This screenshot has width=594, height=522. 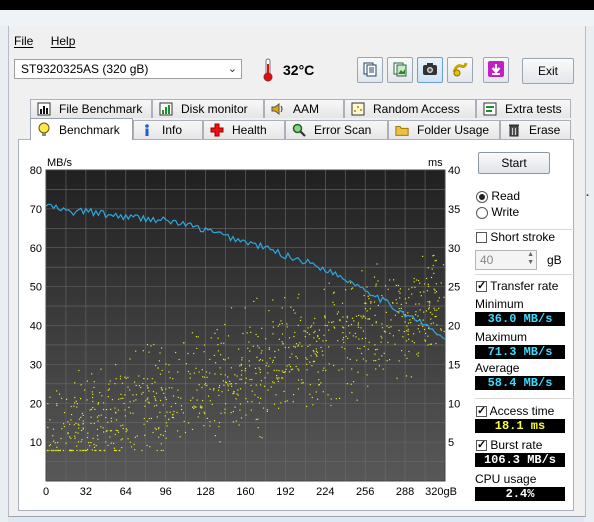 I want to click on x-tick-label: 128, so click(x=205, y=492).